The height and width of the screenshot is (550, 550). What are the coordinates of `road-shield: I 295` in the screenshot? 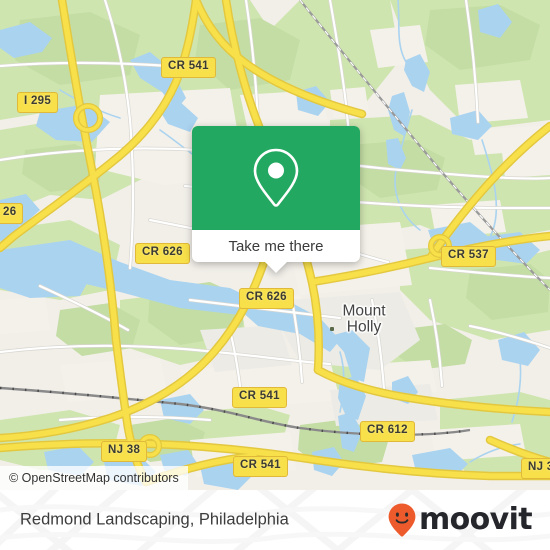 It's located at (38, 102).